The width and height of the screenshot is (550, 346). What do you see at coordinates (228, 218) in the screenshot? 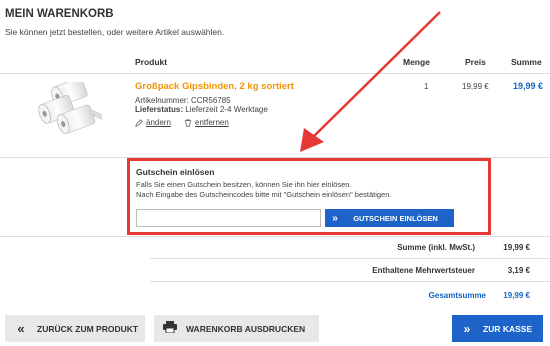
I see `coupon-code-input` at bounding box center [228, 218].